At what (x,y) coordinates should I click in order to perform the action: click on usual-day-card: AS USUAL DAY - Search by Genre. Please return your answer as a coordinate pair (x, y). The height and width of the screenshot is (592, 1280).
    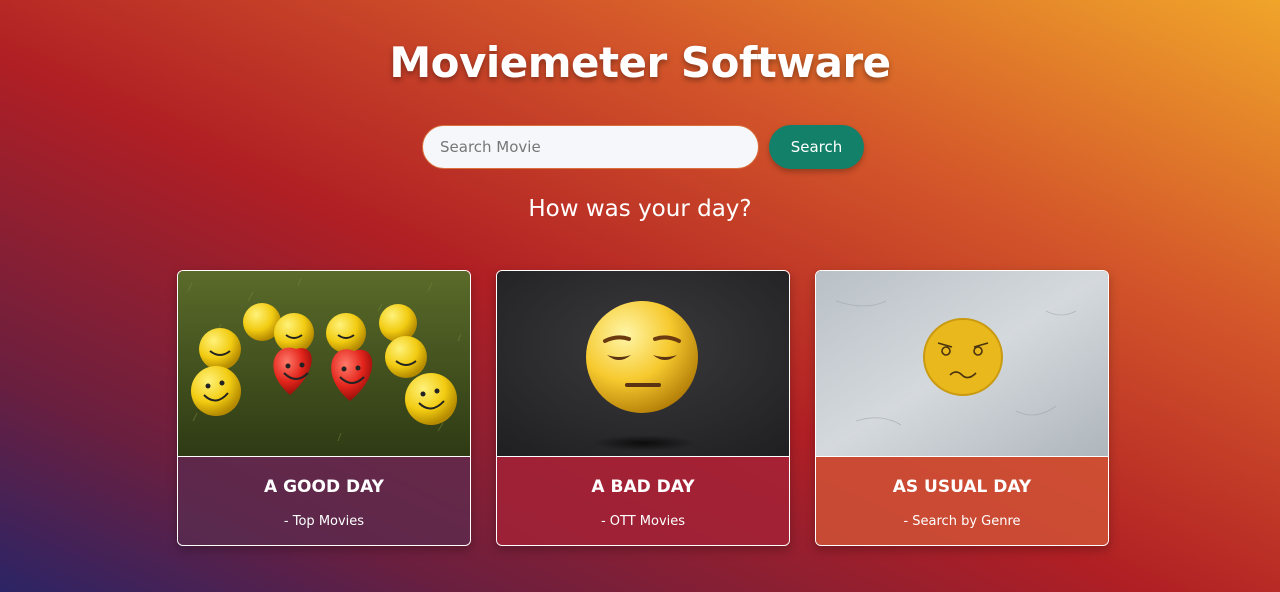
    Looking at the image, I should click on (962, 408).